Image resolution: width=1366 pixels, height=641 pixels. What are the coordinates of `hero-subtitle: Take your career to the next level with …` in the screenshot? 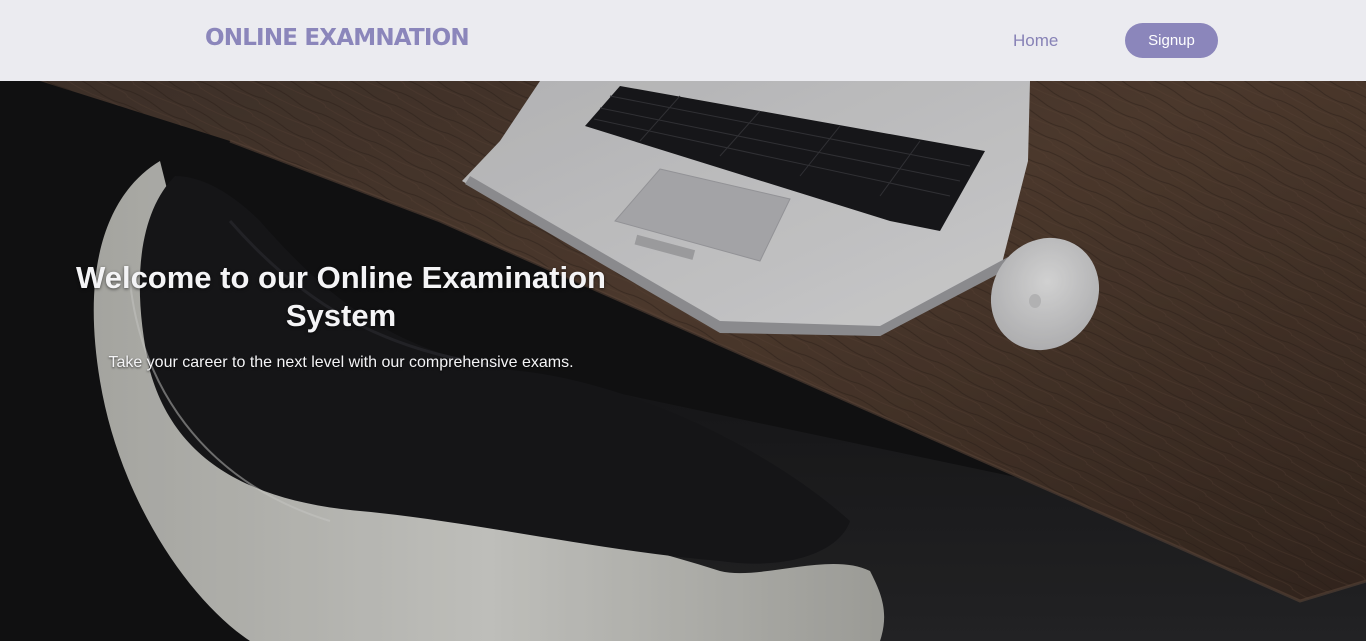 It's located at (341, 362).